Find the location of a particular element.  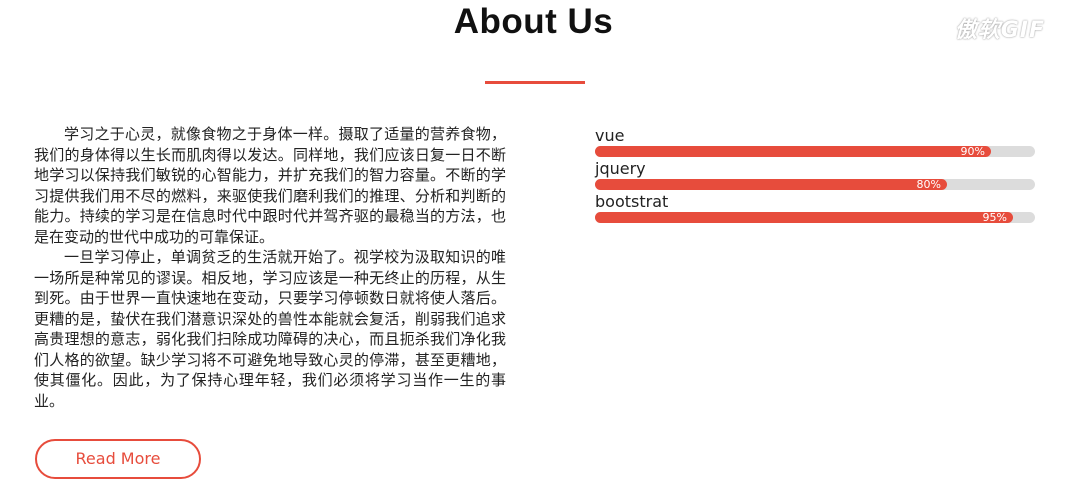

skill-progress-track: 95% is located at coordinates (815, 217).